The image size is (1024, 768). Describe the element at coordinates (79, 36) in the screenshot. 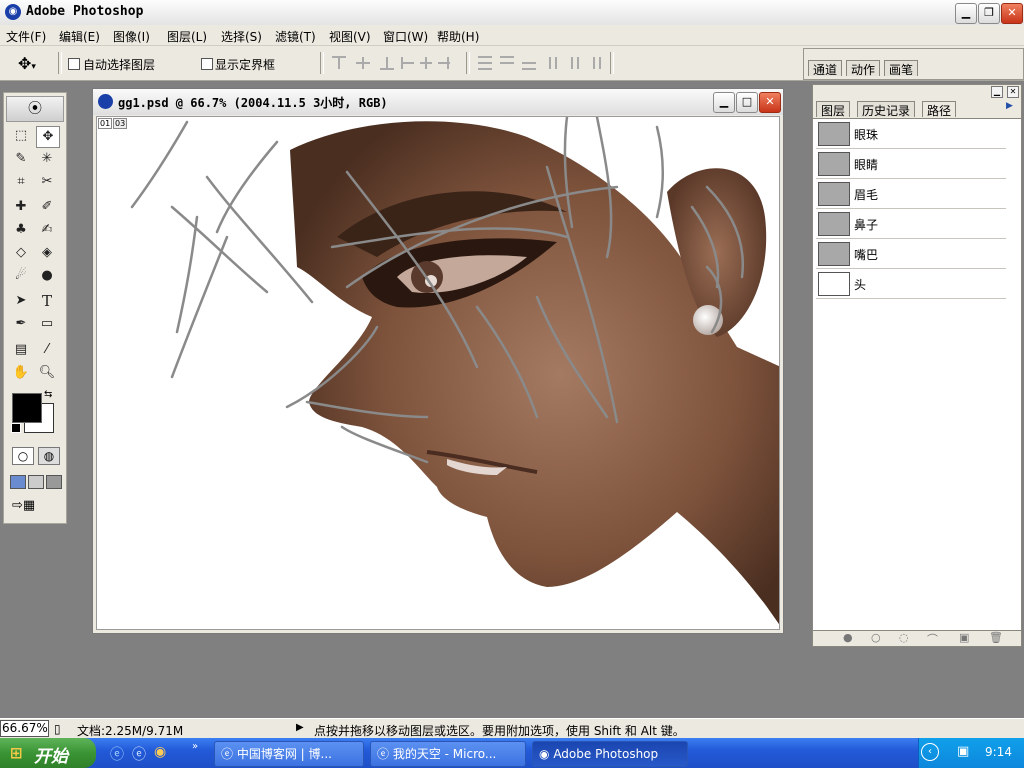

I see `menu-edit: 编辑(E)` at that location.